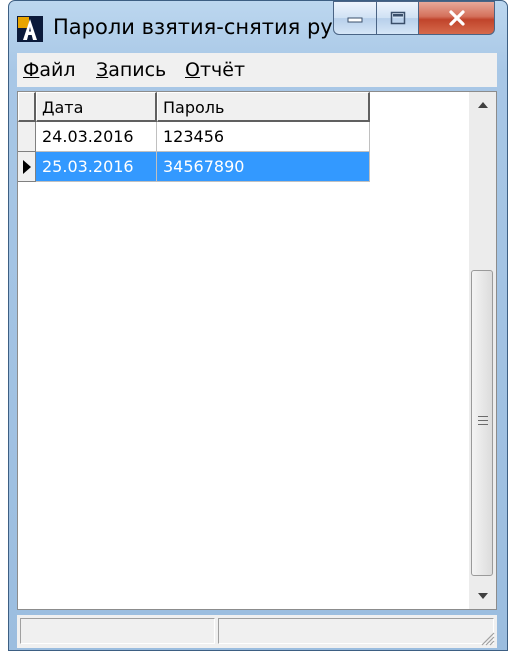 This screenshot has height=651, width=508. I want to click on cell-text: 34567890, so click(204, 166).